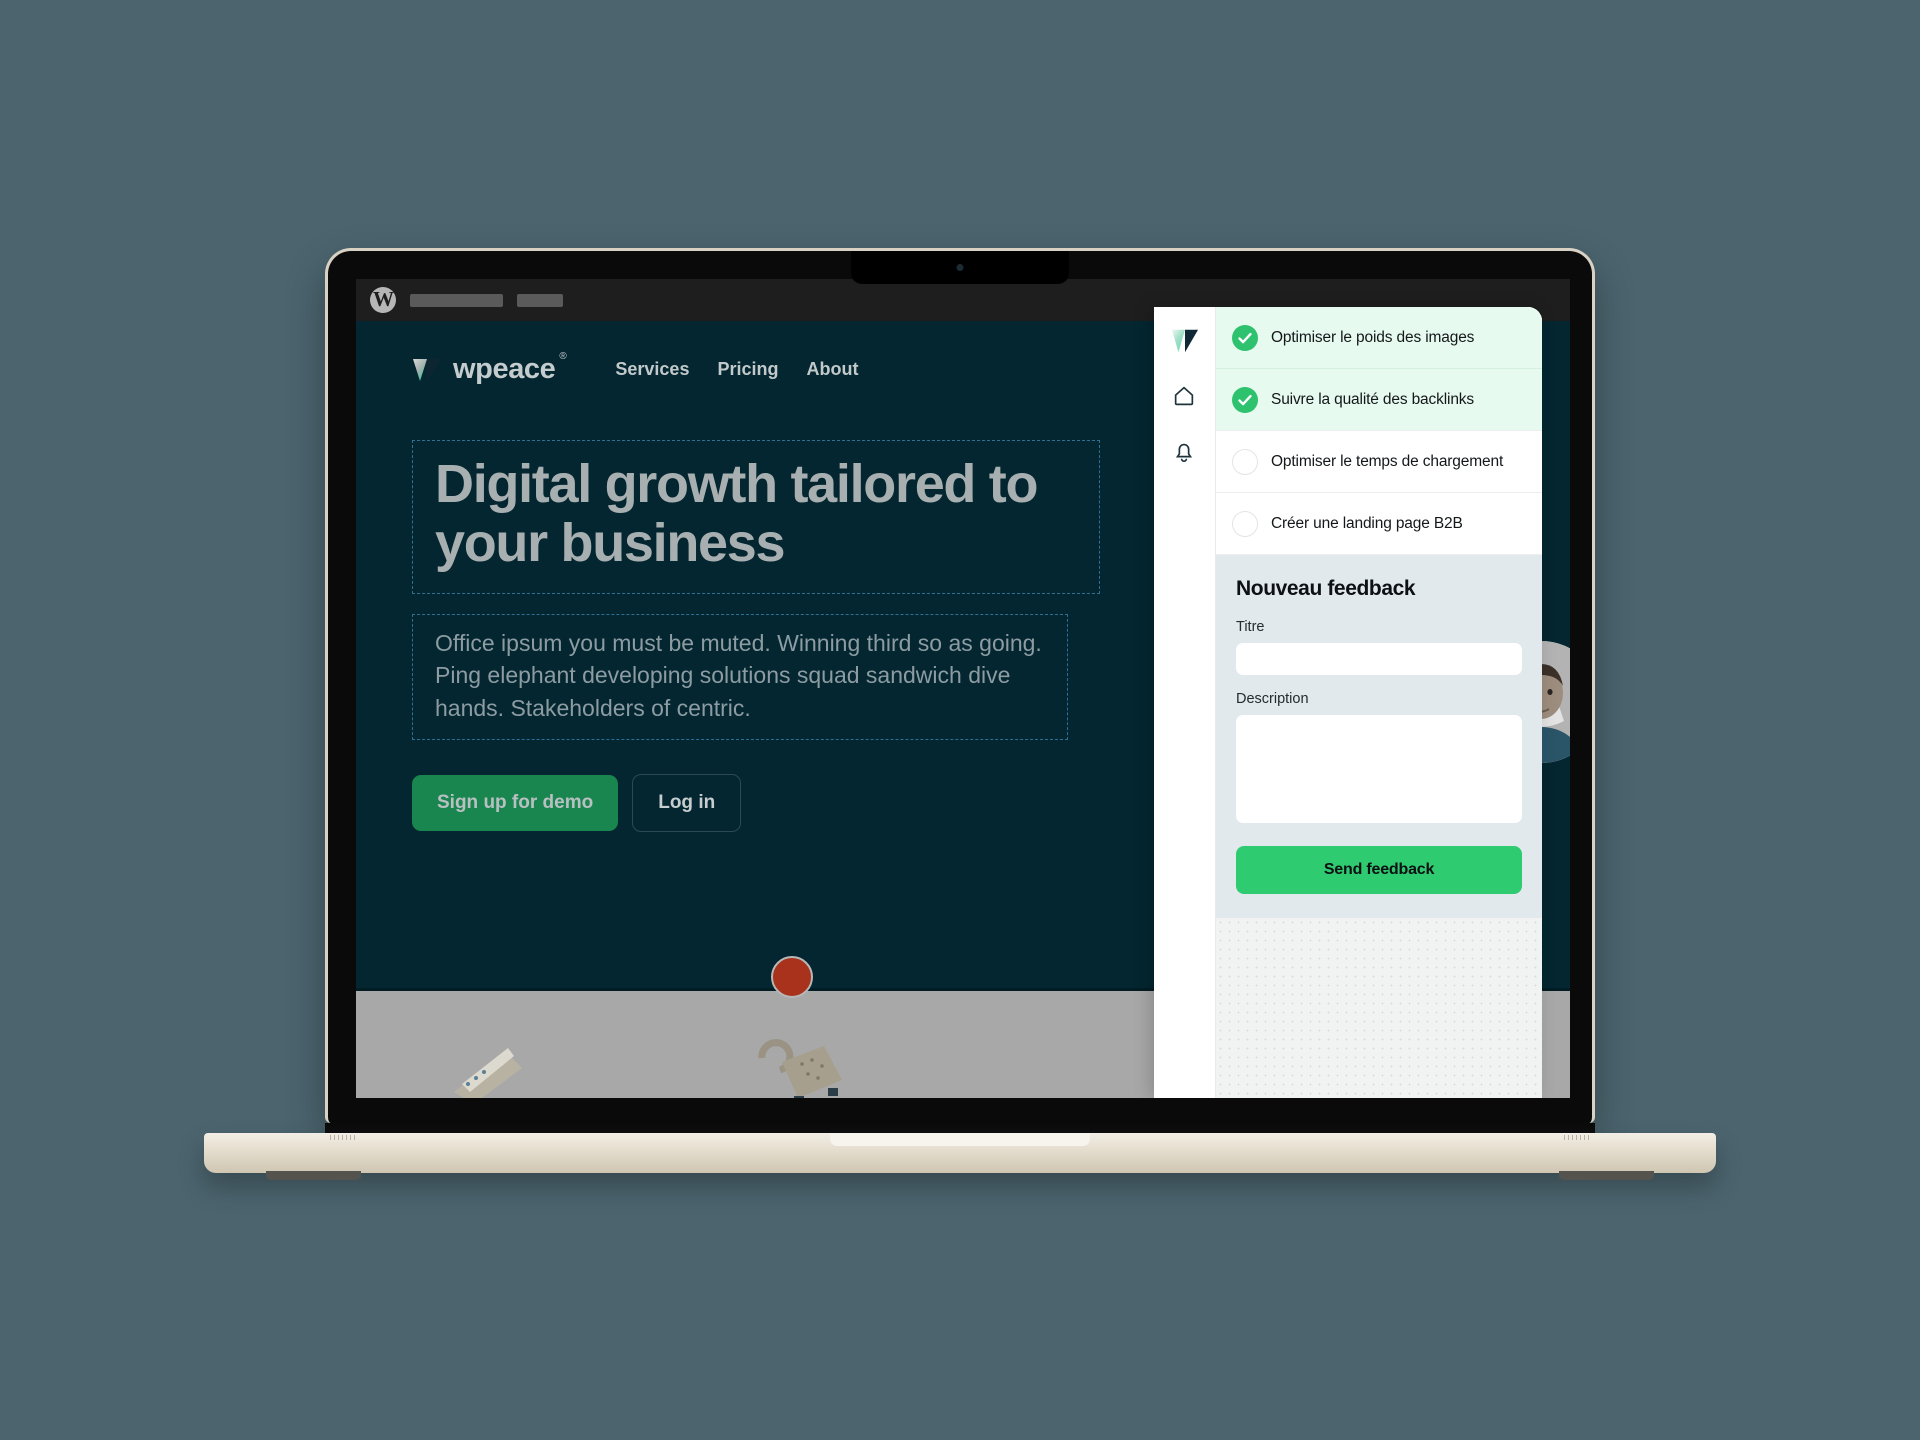  Describe the element at coordinates (1379, 1008) in the screenshot. I see `panel-empty-area` at that location.